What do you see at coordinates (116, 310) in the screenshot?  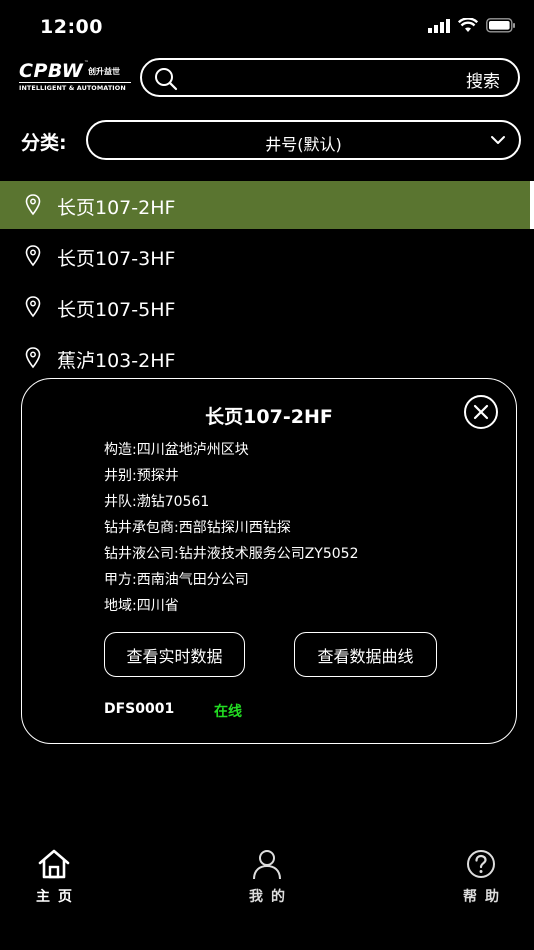 I see `well-name: 长页107-5HF` at bounding box center [116, 310].